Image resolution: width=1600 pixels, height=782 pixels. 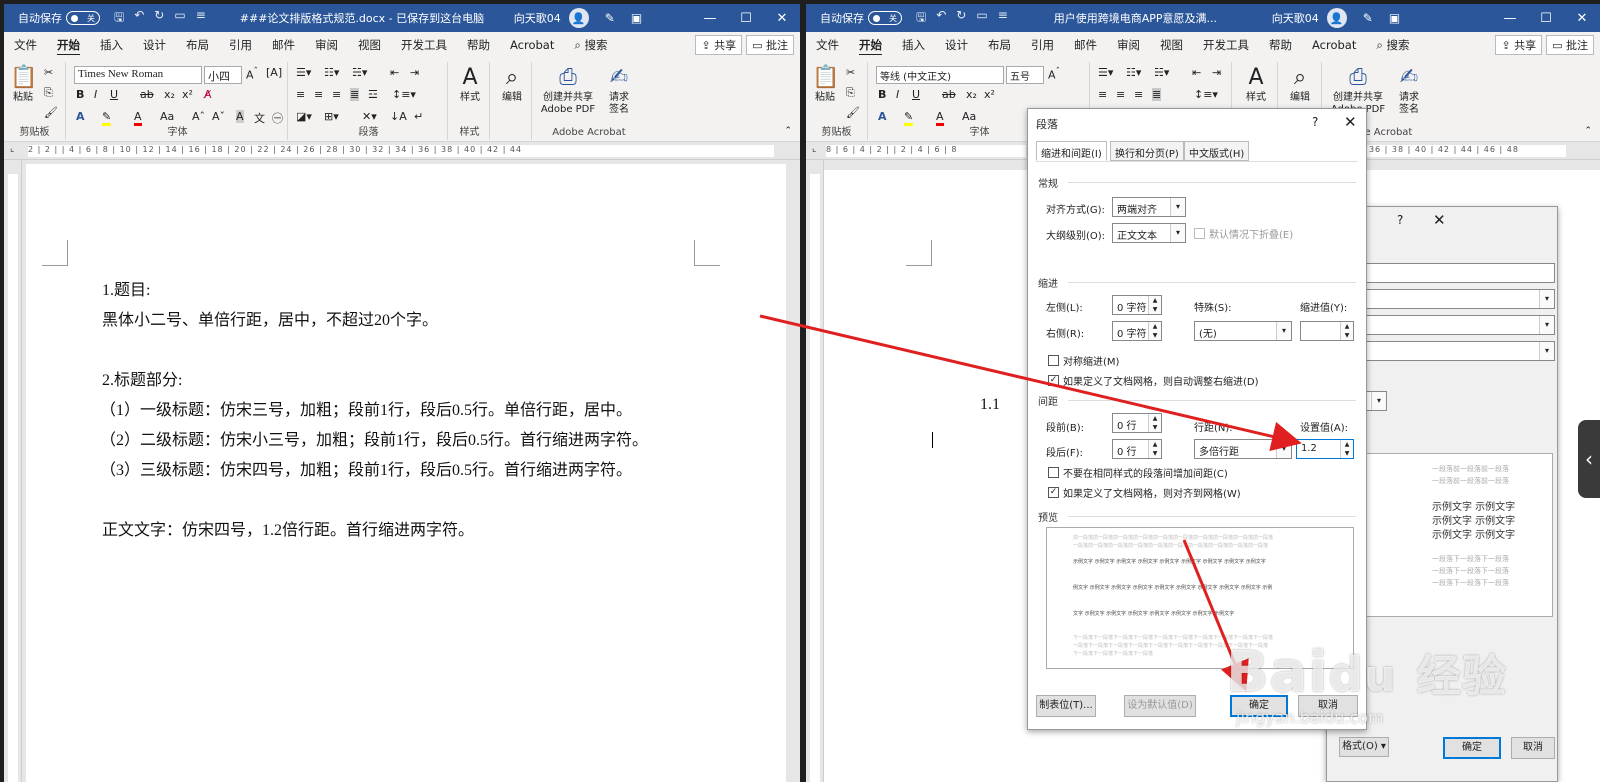 What do you see at coordinates (1310, 717) in the screenshot?
I see `baidu-url: jingyan.baidu.com` at bounding box center [1310, 717].